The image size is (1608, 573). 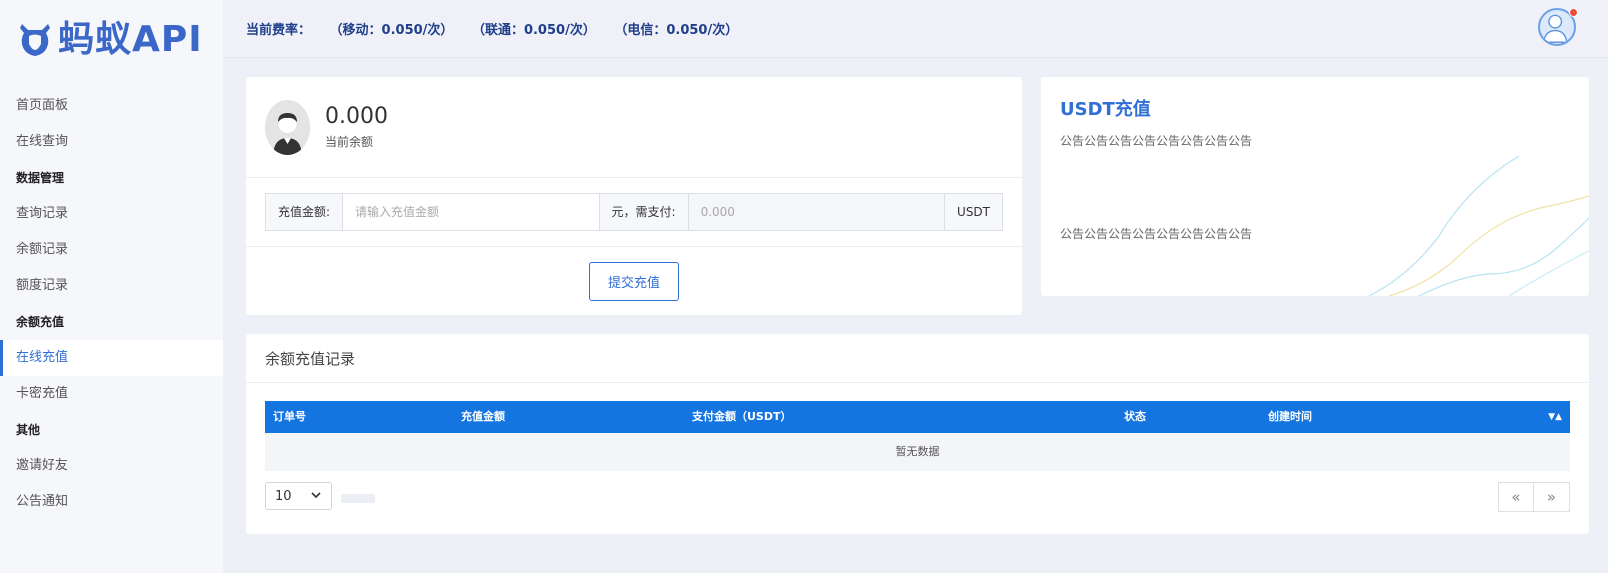 I want to click on logo: 蚂蚁API, so click(x=111, y=40).